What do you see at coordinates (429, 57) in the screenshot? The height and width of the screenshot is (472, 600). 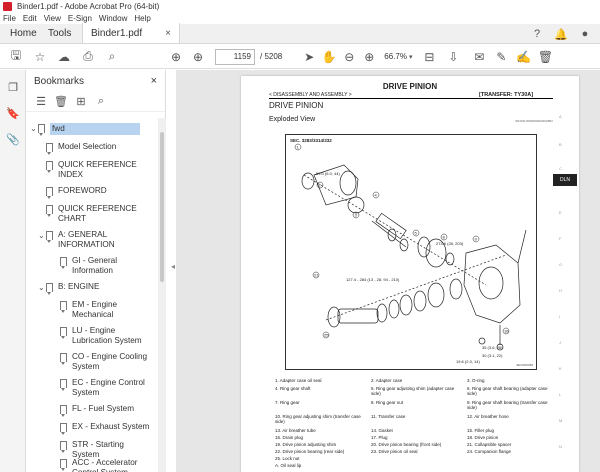 I see `page-layout-icon: ⊟` at bounding box center [429, 57].